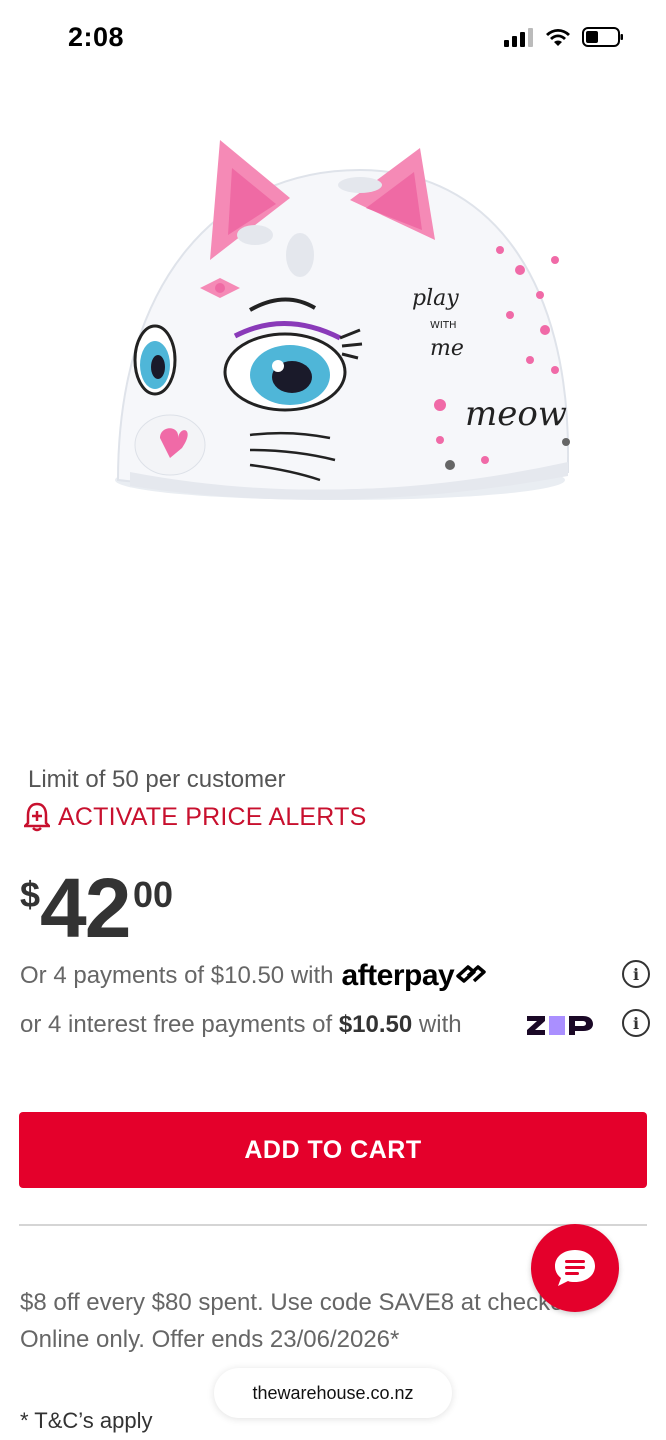 The width and height of the screenshot is (666, 1440). I want to click on add-to-cart-button: ADD TO CART, so click(333, 1150).